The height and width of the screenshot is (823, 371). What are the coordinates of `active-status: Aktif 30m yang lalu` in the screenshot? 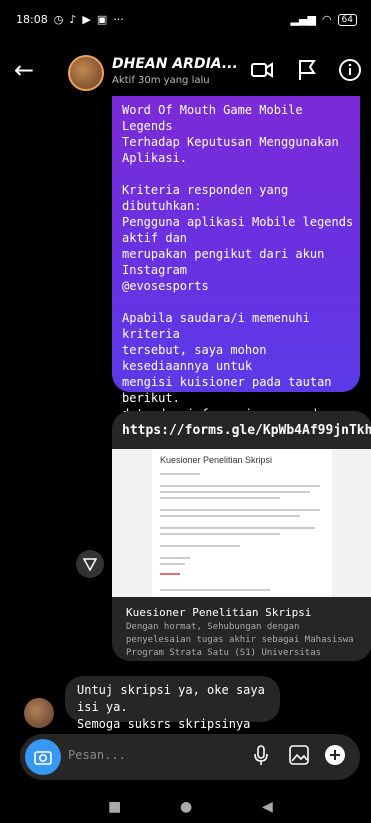 It's located at (161, 80).